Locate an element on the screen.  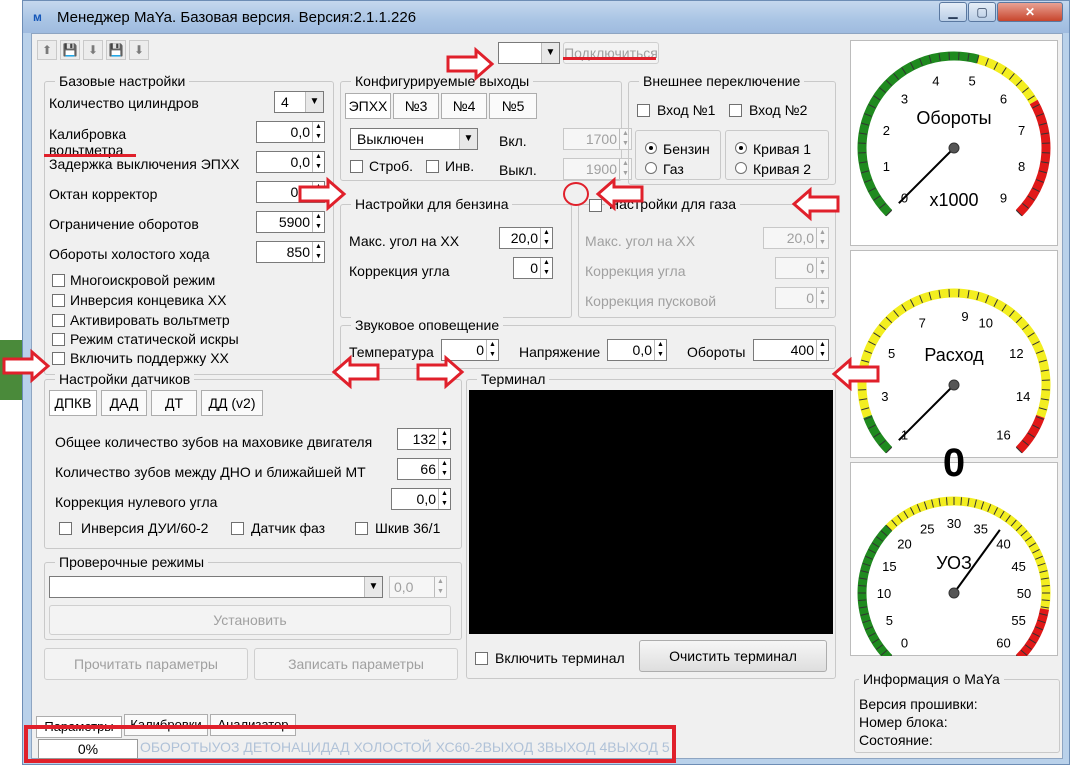
annotation-arrow-octane is located at coordinates (322, 194).